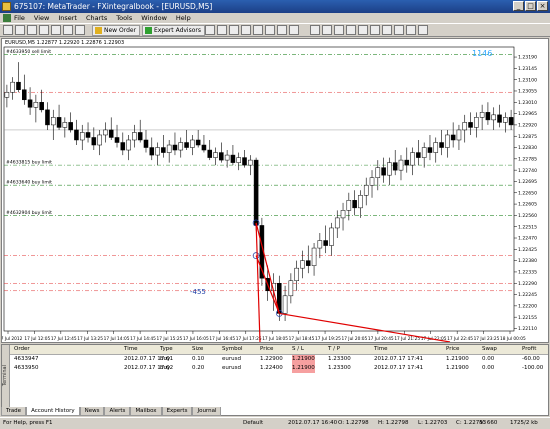  Describe the element at coordinates (197, 349) in the screenshot. I see `column-header: Size` at that location.